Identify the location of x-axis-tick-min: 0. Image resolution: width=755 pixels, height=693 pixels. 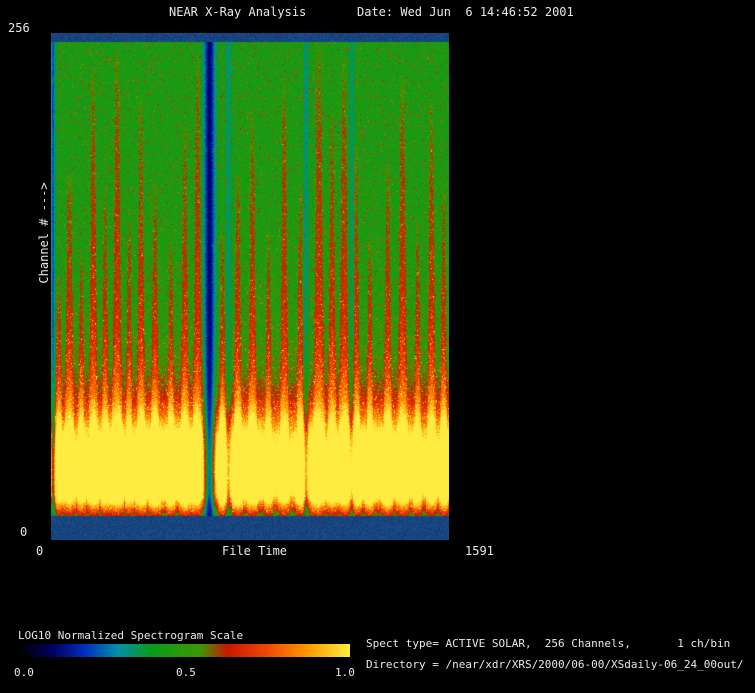
(40, 551).